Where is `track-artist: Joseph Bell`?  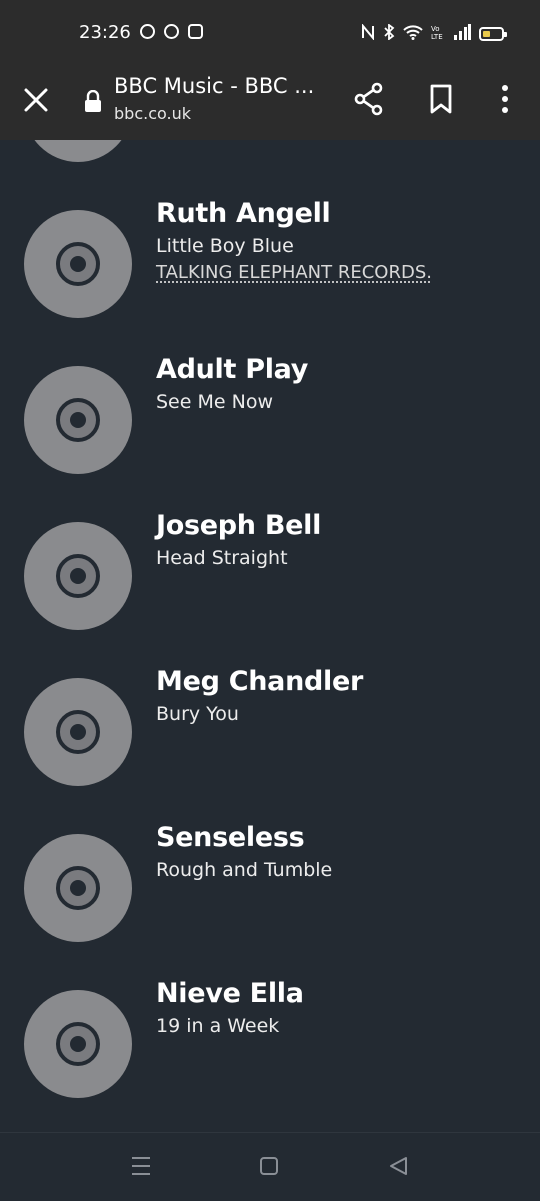 track-artist: Joseph Bell is located at coordinates (239, 525).